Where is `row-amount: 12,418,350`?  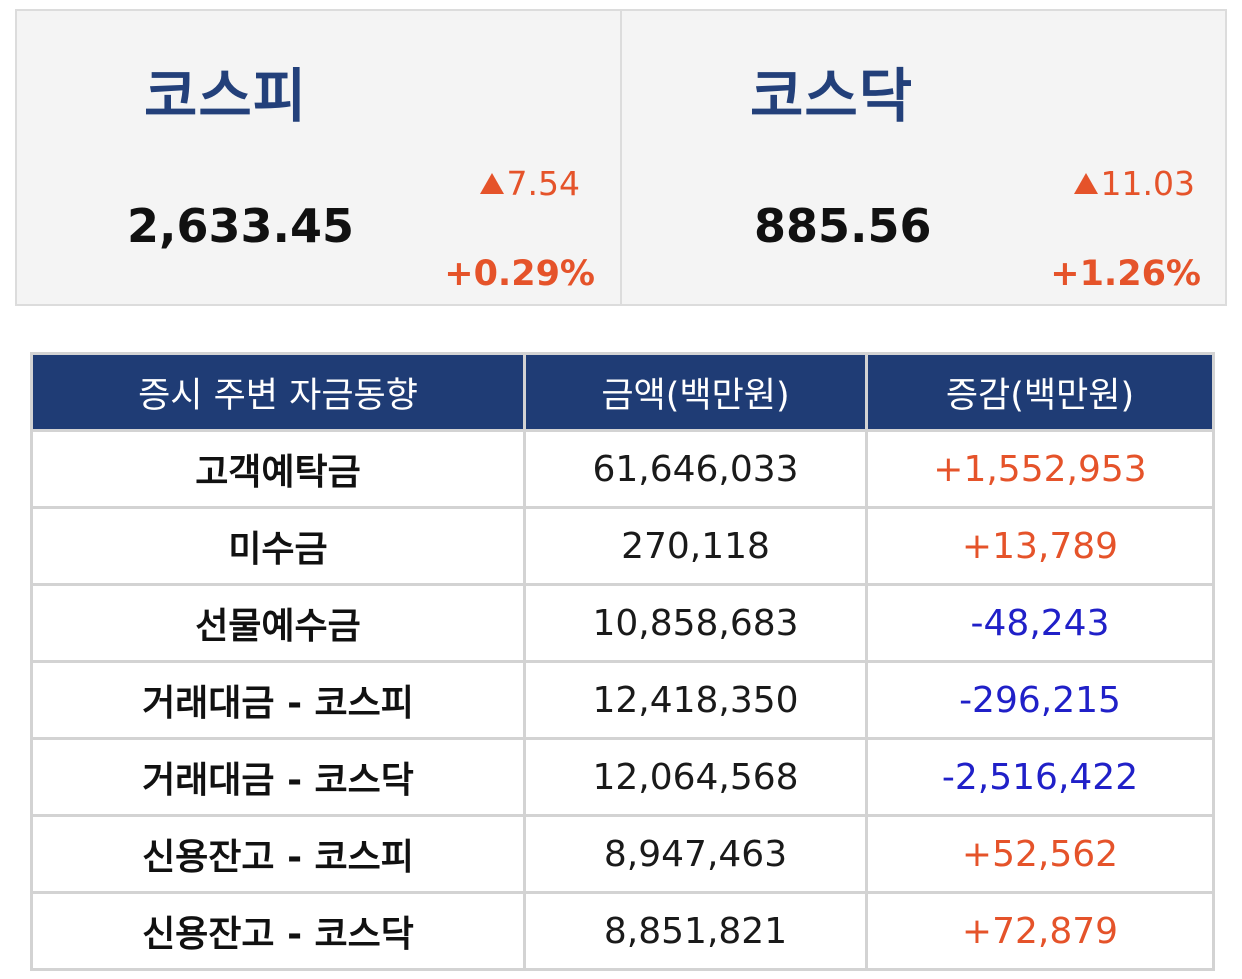
row-amount: 12,418,350 is located at coordinates (695, 700).